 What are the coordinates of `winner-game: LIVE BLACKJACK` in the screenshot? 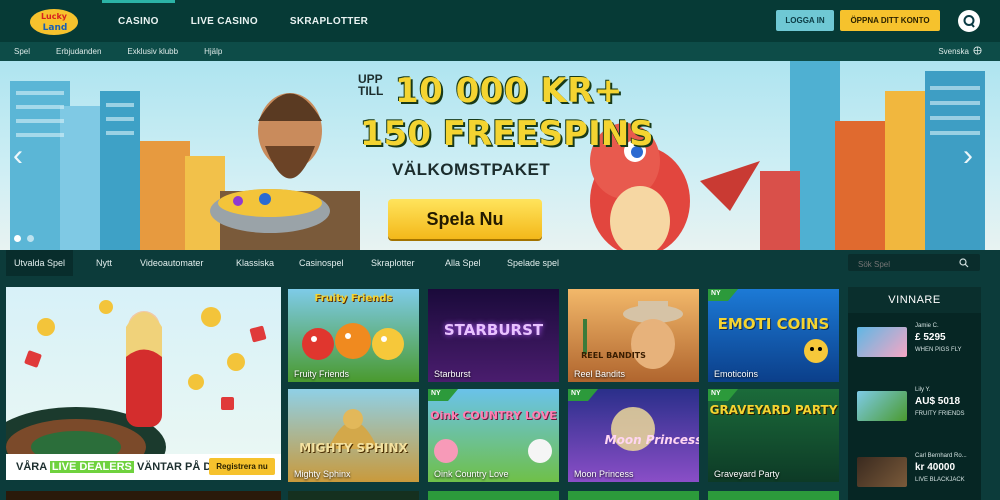 It's located at (940, 480).